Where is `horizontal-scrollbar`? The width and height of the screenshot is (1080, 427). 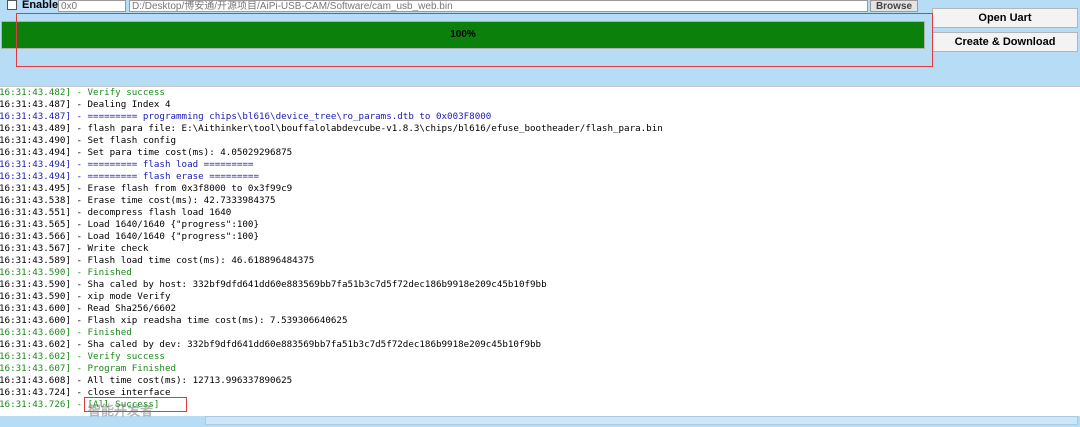 horizontal-scrollbar is located at coordinates (641, 420).